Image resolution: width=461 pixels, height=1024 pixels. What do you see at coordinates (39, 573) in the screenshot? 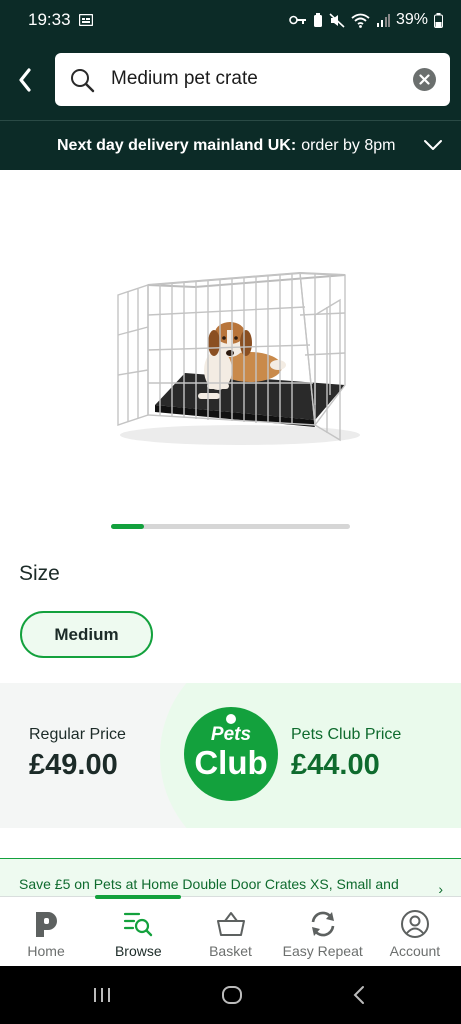
I see `size-heading: Size` at bounding box center [39, 573].